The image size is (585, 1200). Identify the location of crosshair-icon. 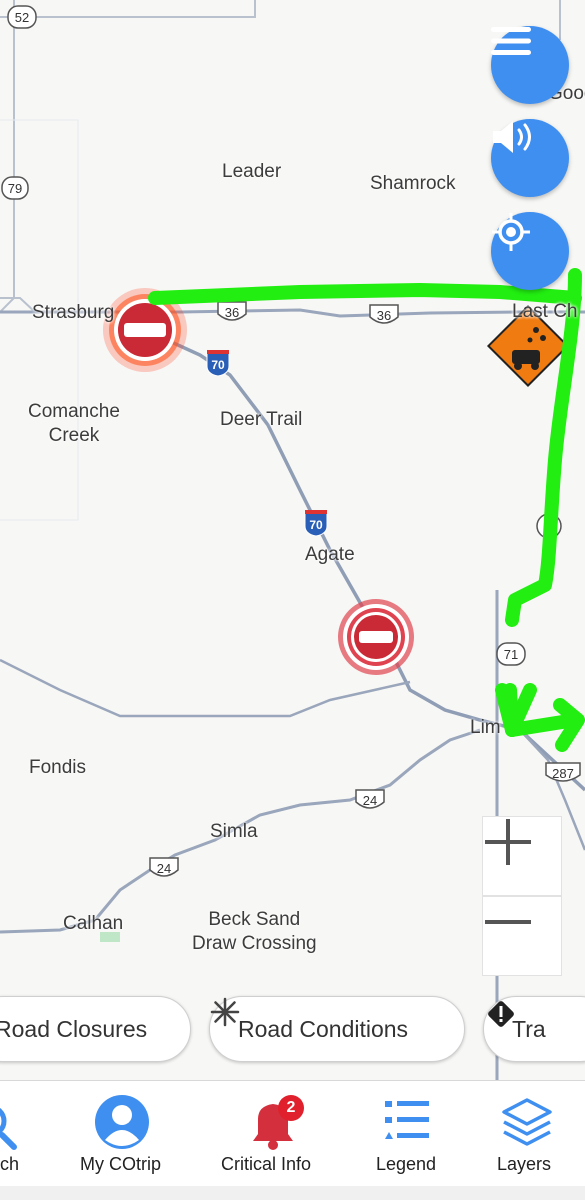
(511, 232).